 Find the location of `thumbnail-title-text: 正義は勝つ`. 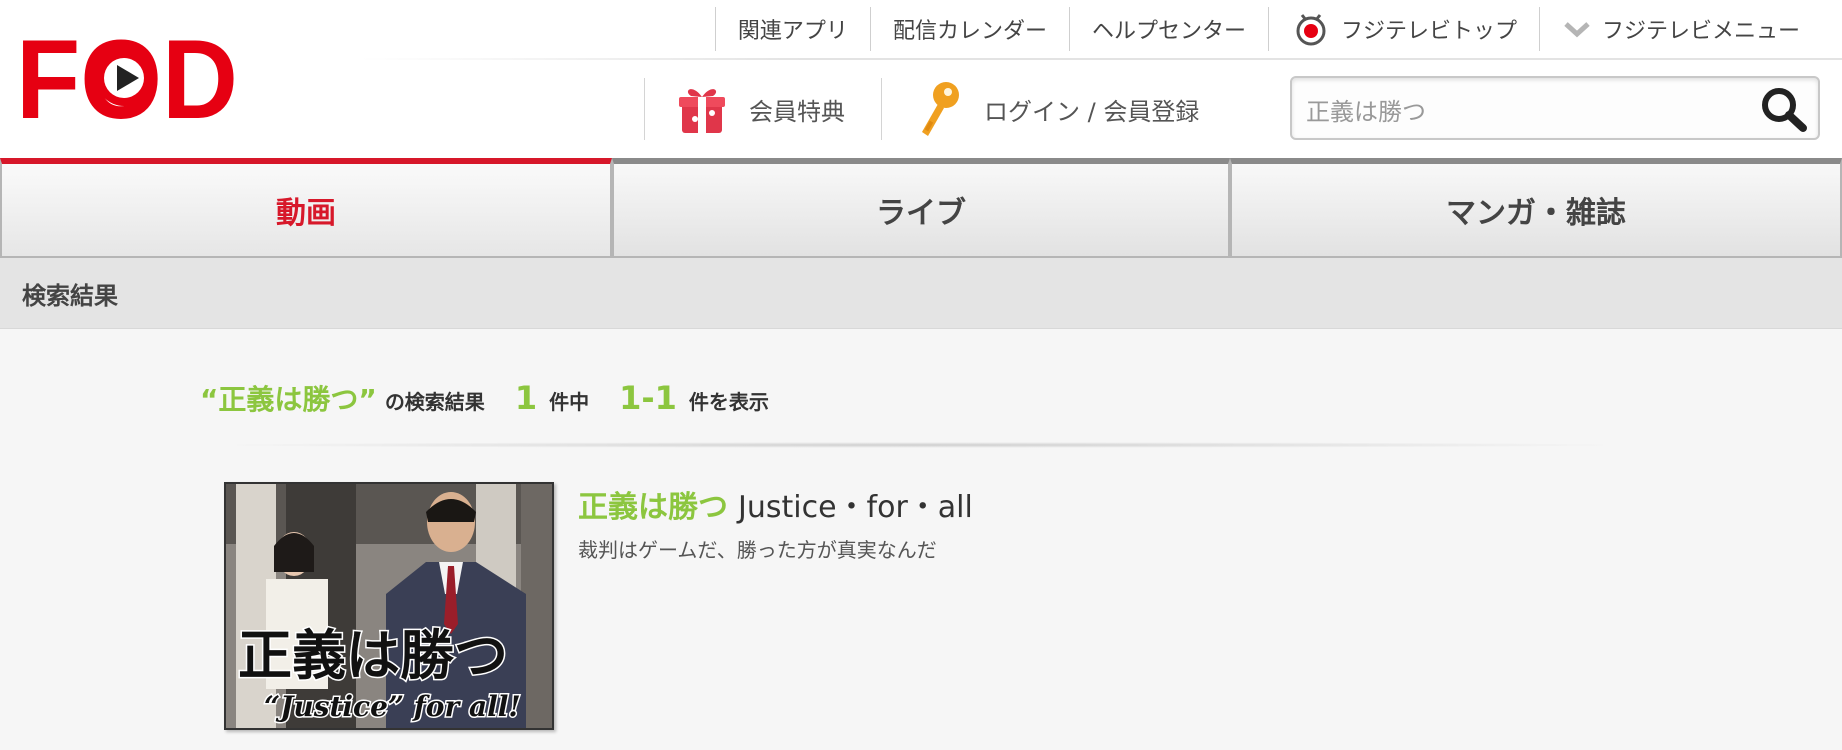

thumbnail-title-text: 正義は勝つ is located at coordinates (373, 655).